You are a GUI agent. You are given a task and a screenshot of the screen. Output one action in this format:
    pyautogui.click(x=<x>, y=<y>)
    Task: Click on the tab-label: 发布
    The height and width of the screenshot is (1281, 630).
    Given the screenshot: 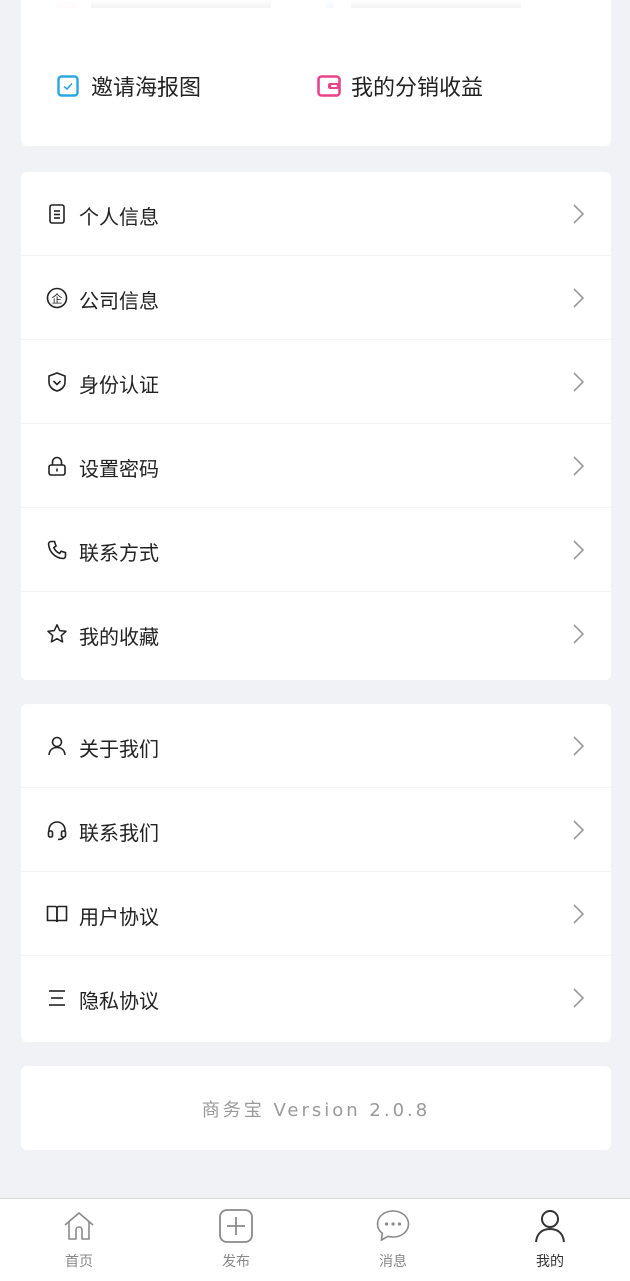 What is the action you would take?
    pyautogui.click(x=236, y=1262)
    